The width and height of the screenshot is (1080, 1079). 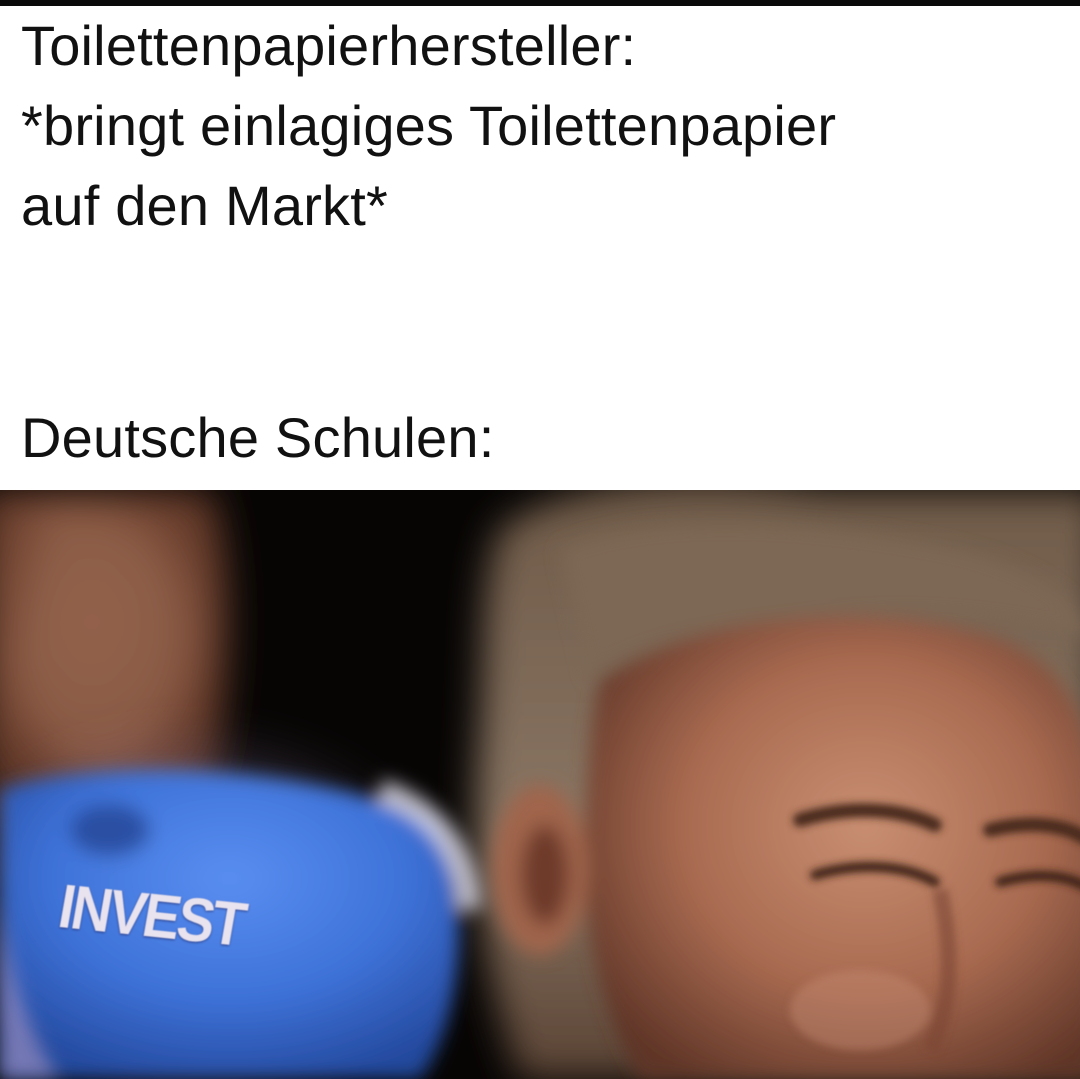 What do you see at coordinates (204, 205) in the screenshot?
I see `caption-line-3: auf den Markt*` at bounding box center [204, 205].